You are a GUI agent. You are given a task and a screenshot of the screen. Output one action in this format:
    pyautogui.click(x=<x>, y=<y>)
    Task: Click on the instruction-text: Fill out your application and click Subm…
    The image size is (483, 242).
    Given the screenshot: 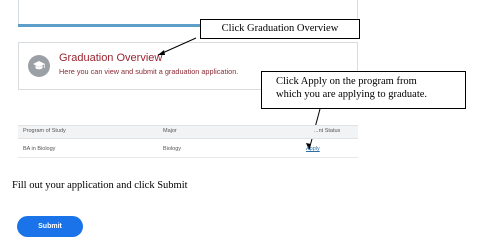 What is the action you would take?
    pyautogui.click(x=100, y=185)
    